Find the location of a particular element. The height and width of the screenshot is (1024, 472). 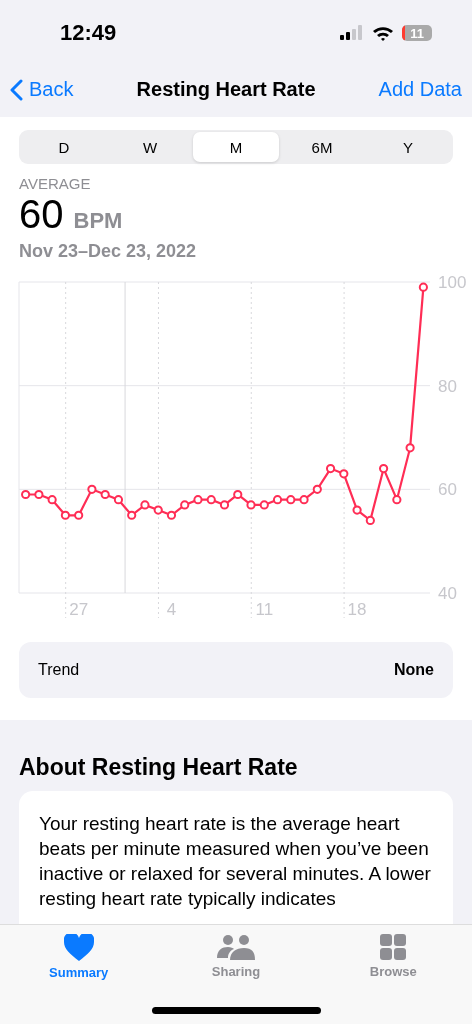

back-chevron-icon is located at coordinates (16, 89).